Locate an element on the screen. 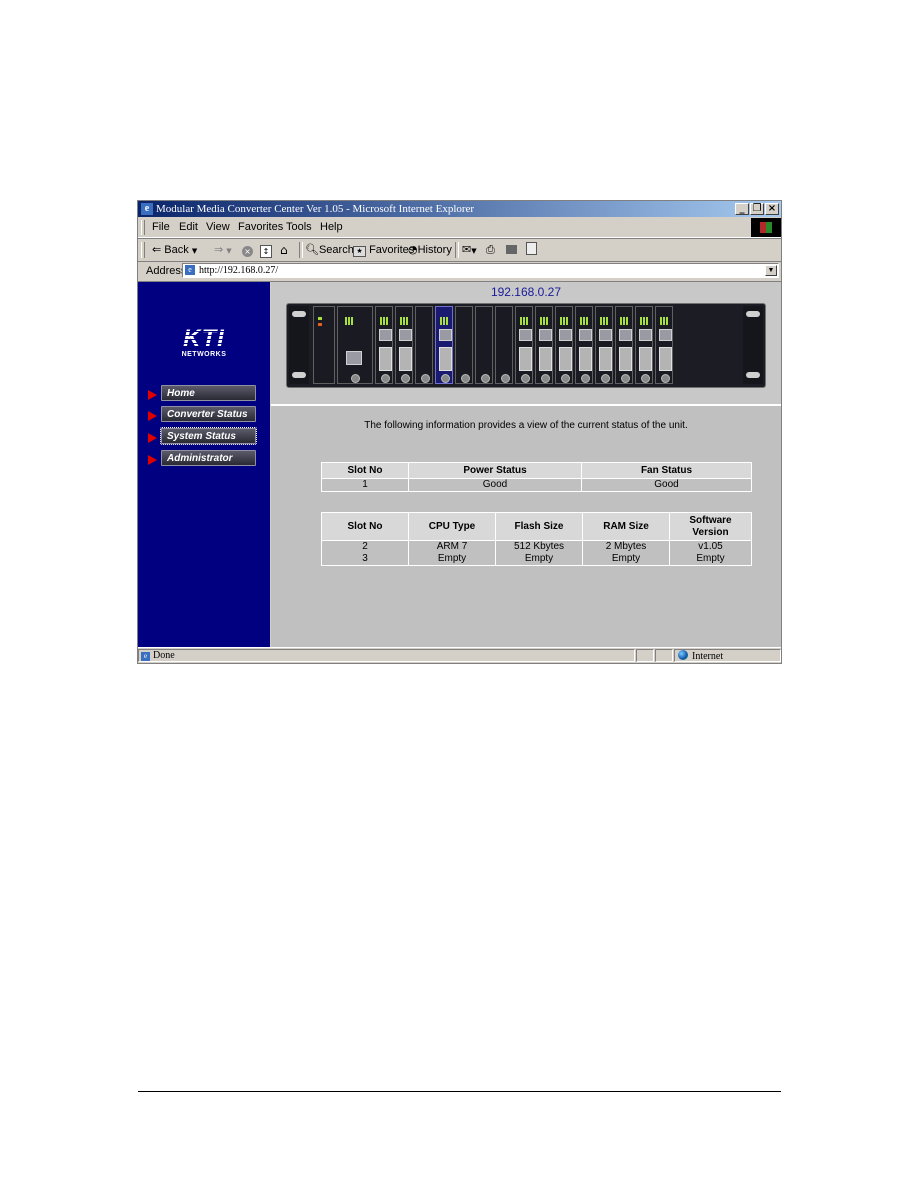  home-button: ⌂ is located at coordinates (284, 250).